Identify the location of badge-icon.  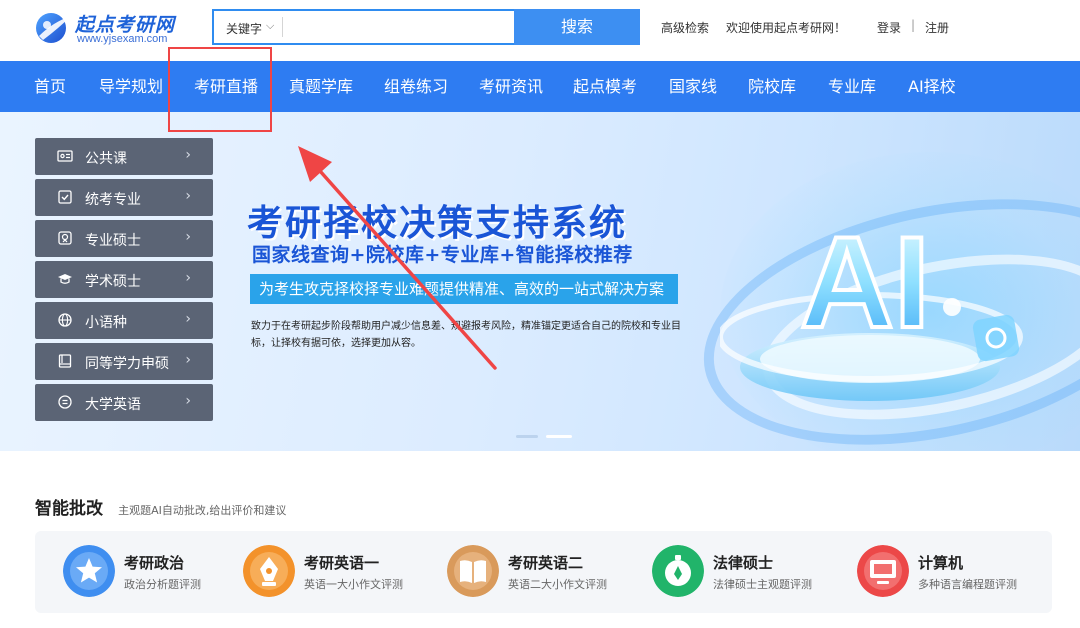
(65, 238).